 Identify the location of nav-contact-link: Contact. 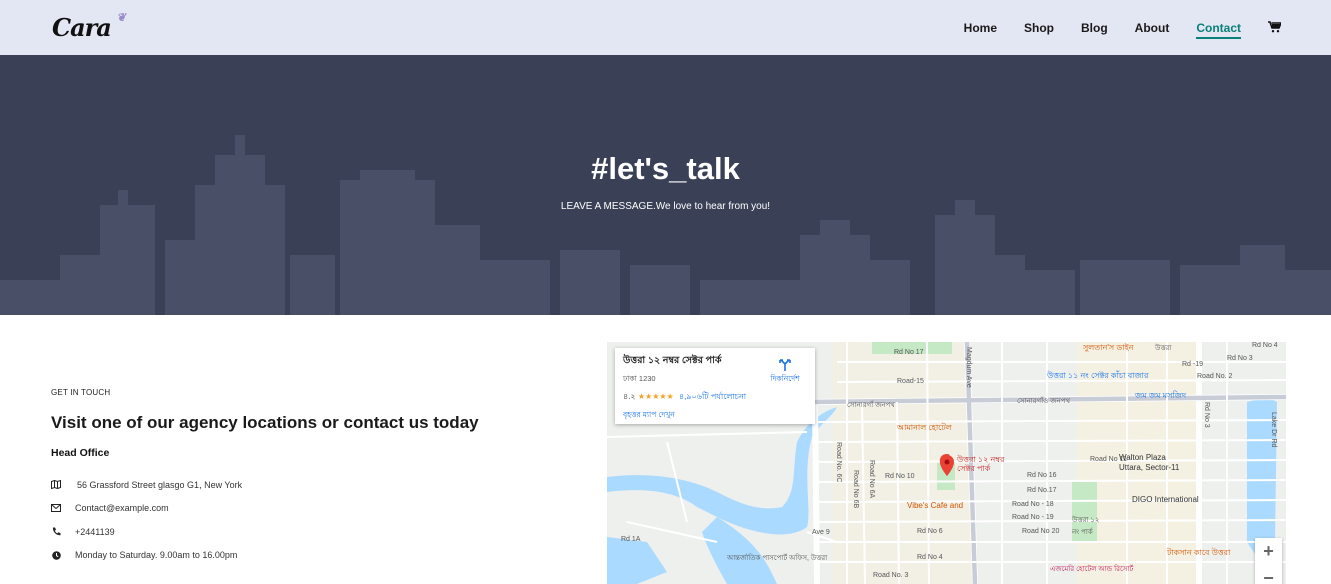
(1218, 29).